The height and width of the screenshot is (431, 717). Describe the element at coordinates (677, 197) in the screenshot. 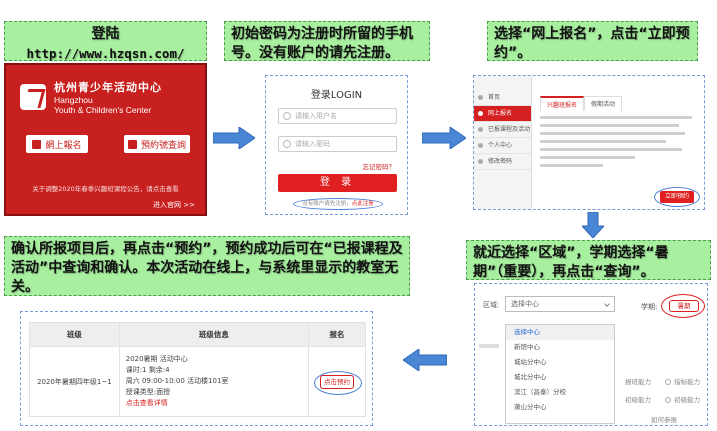

I see `book-now-button: 立即预约` at that location.